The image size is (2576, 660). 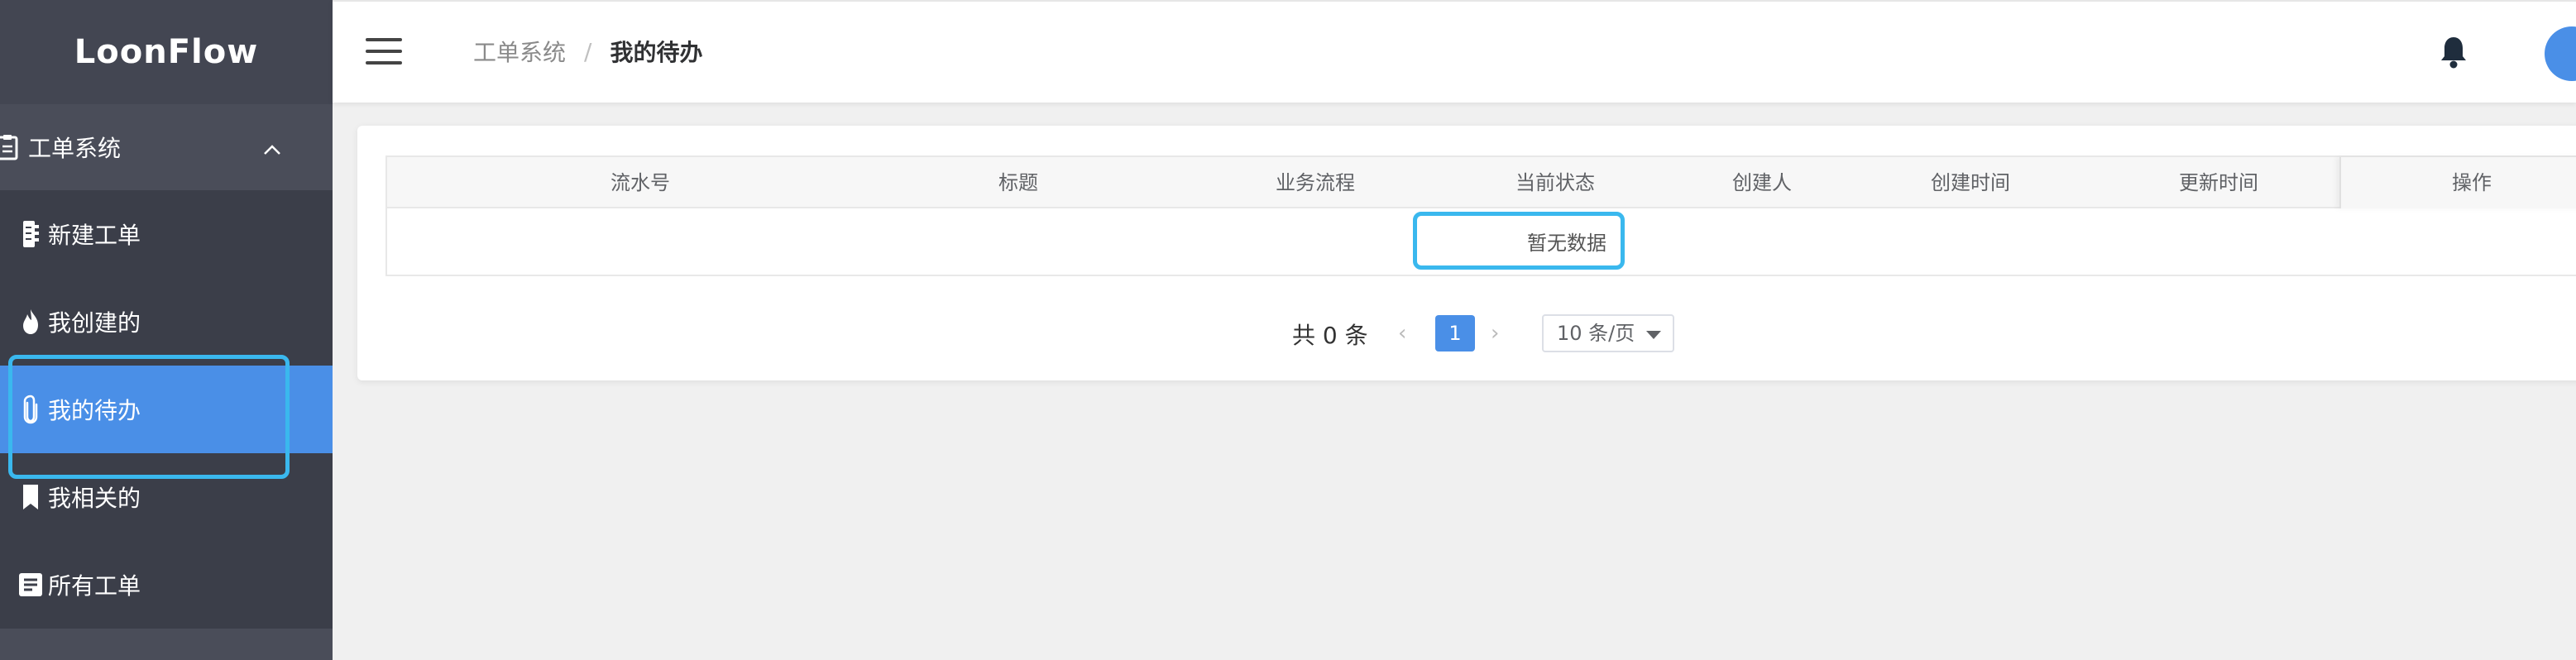 I want to click on menu-toggle-icon, so click(x=384, y=53).